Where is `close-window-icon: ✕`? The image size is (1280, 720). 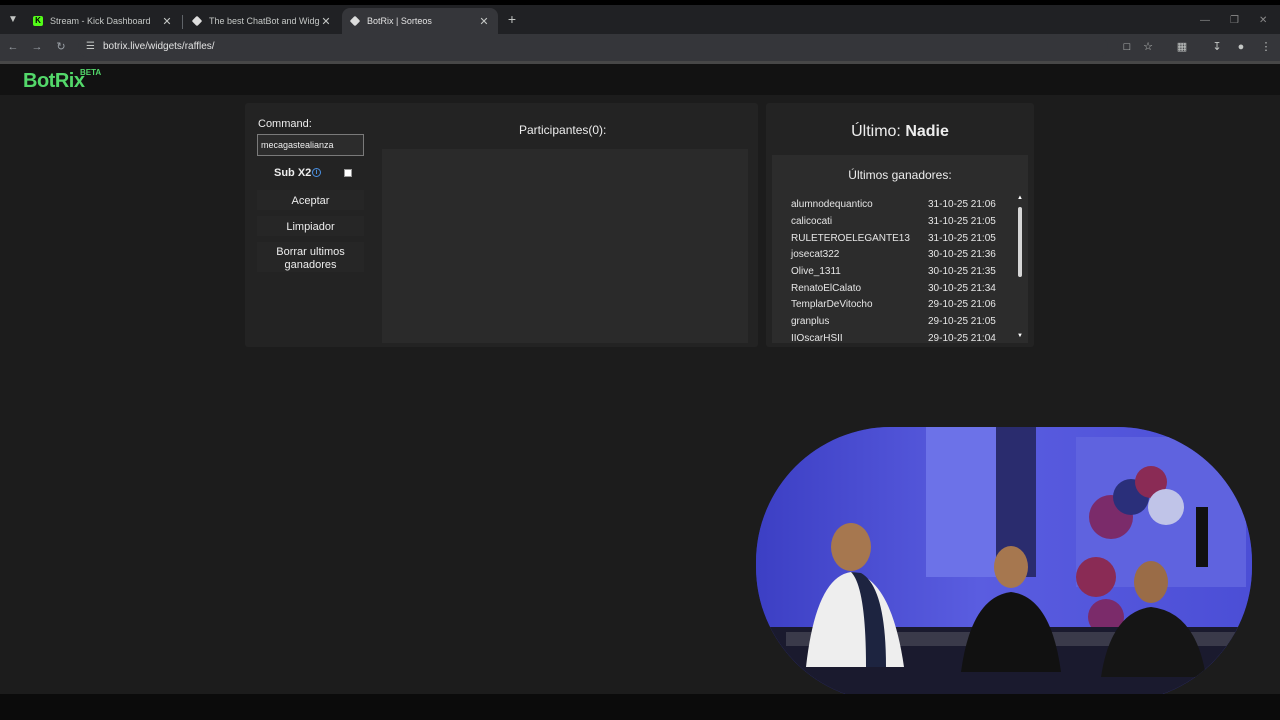 close-window-icon: ✕ is located at coordinates (1263, 20).